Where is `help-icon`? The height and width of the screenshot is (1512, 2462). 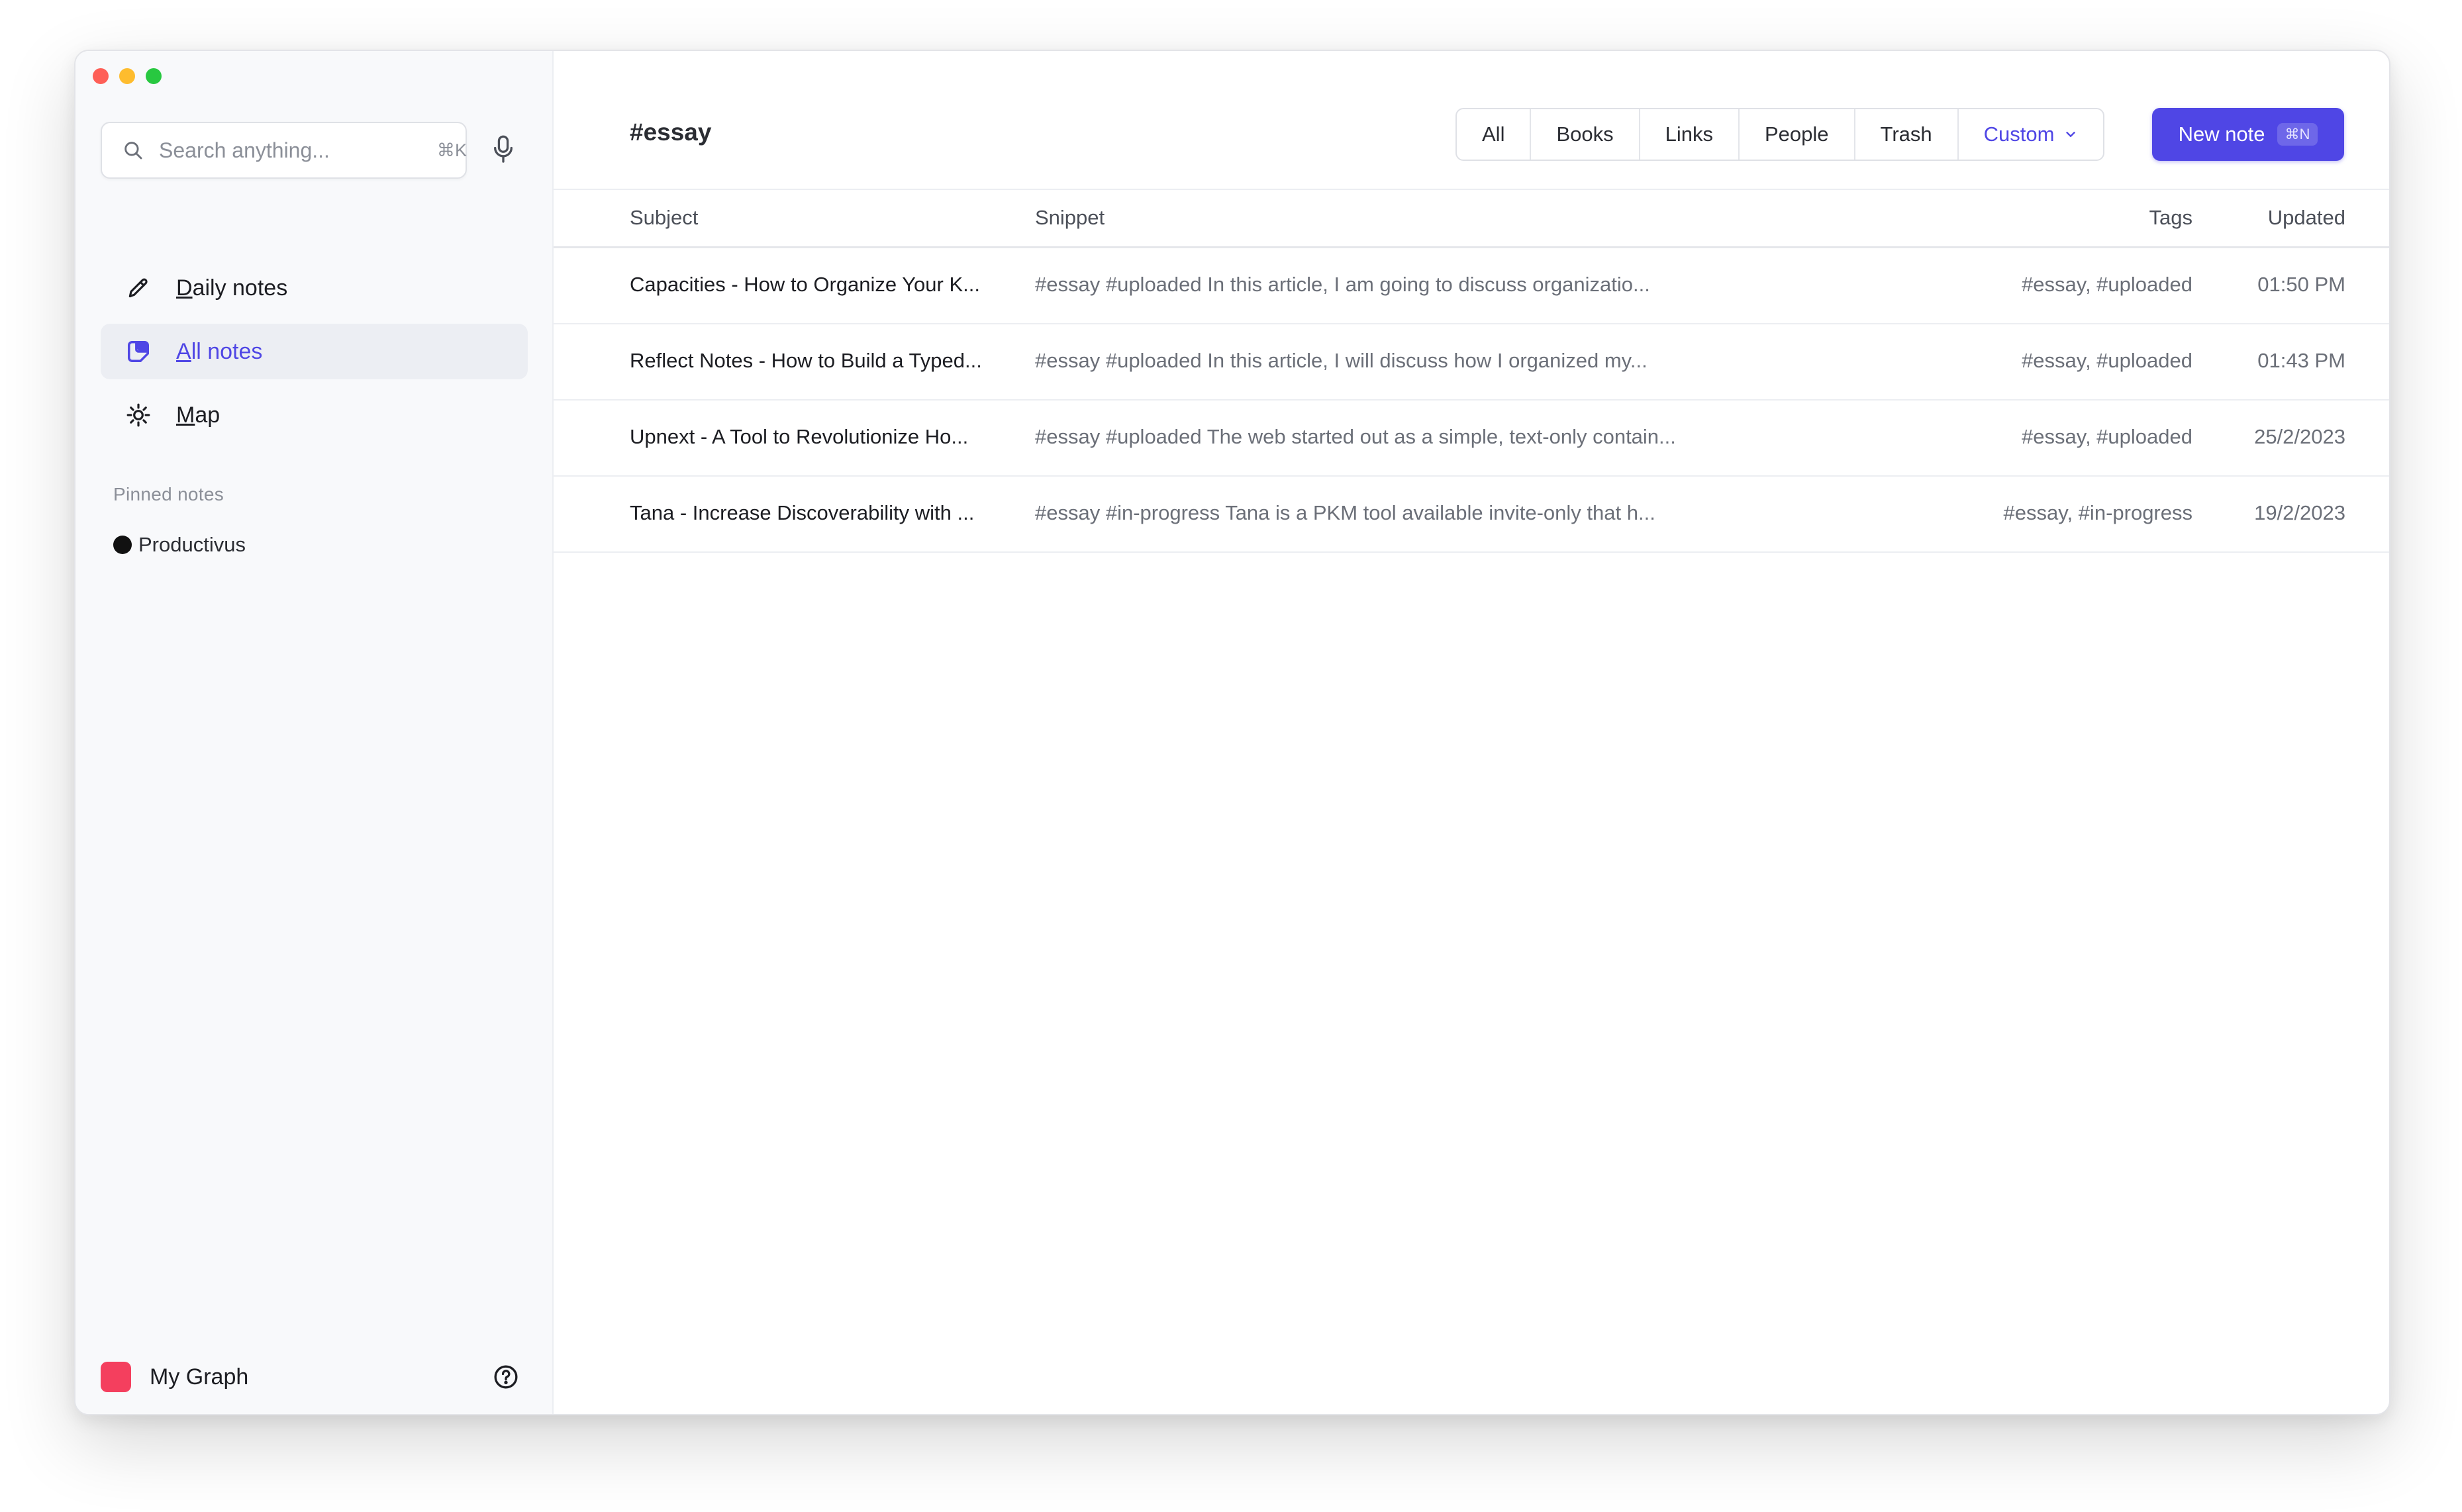 help-icon is located at coordinates (506, 1377).